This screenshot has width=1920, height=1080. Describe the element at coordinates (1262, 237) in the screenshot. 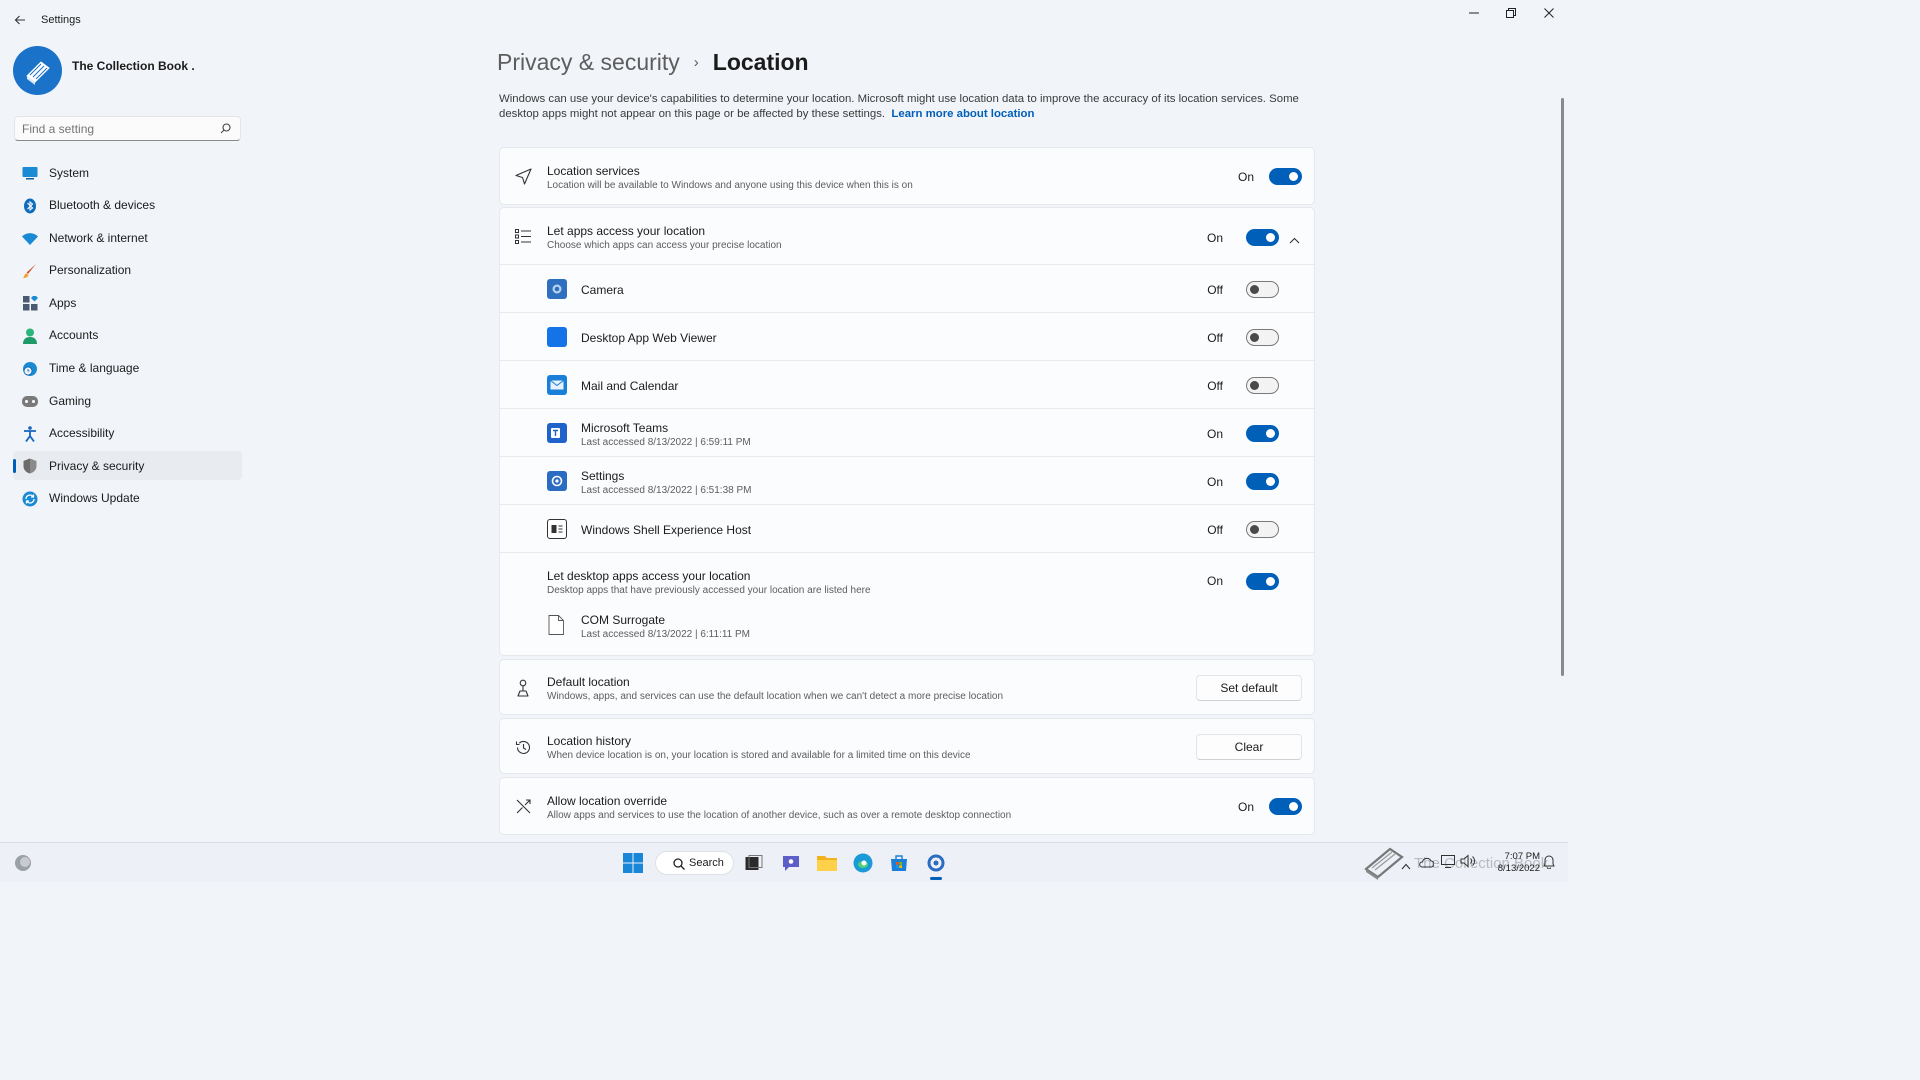

I see `app-access-toggle` at that location.